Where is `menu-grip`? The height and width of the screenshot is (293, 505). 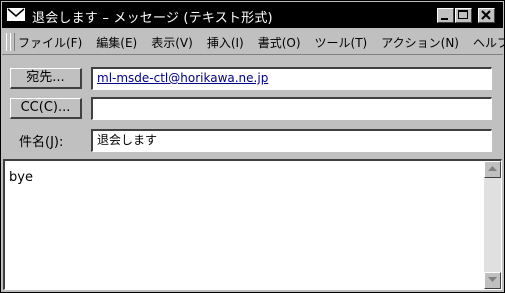 menu-grip is located at coordinates (12, 42).